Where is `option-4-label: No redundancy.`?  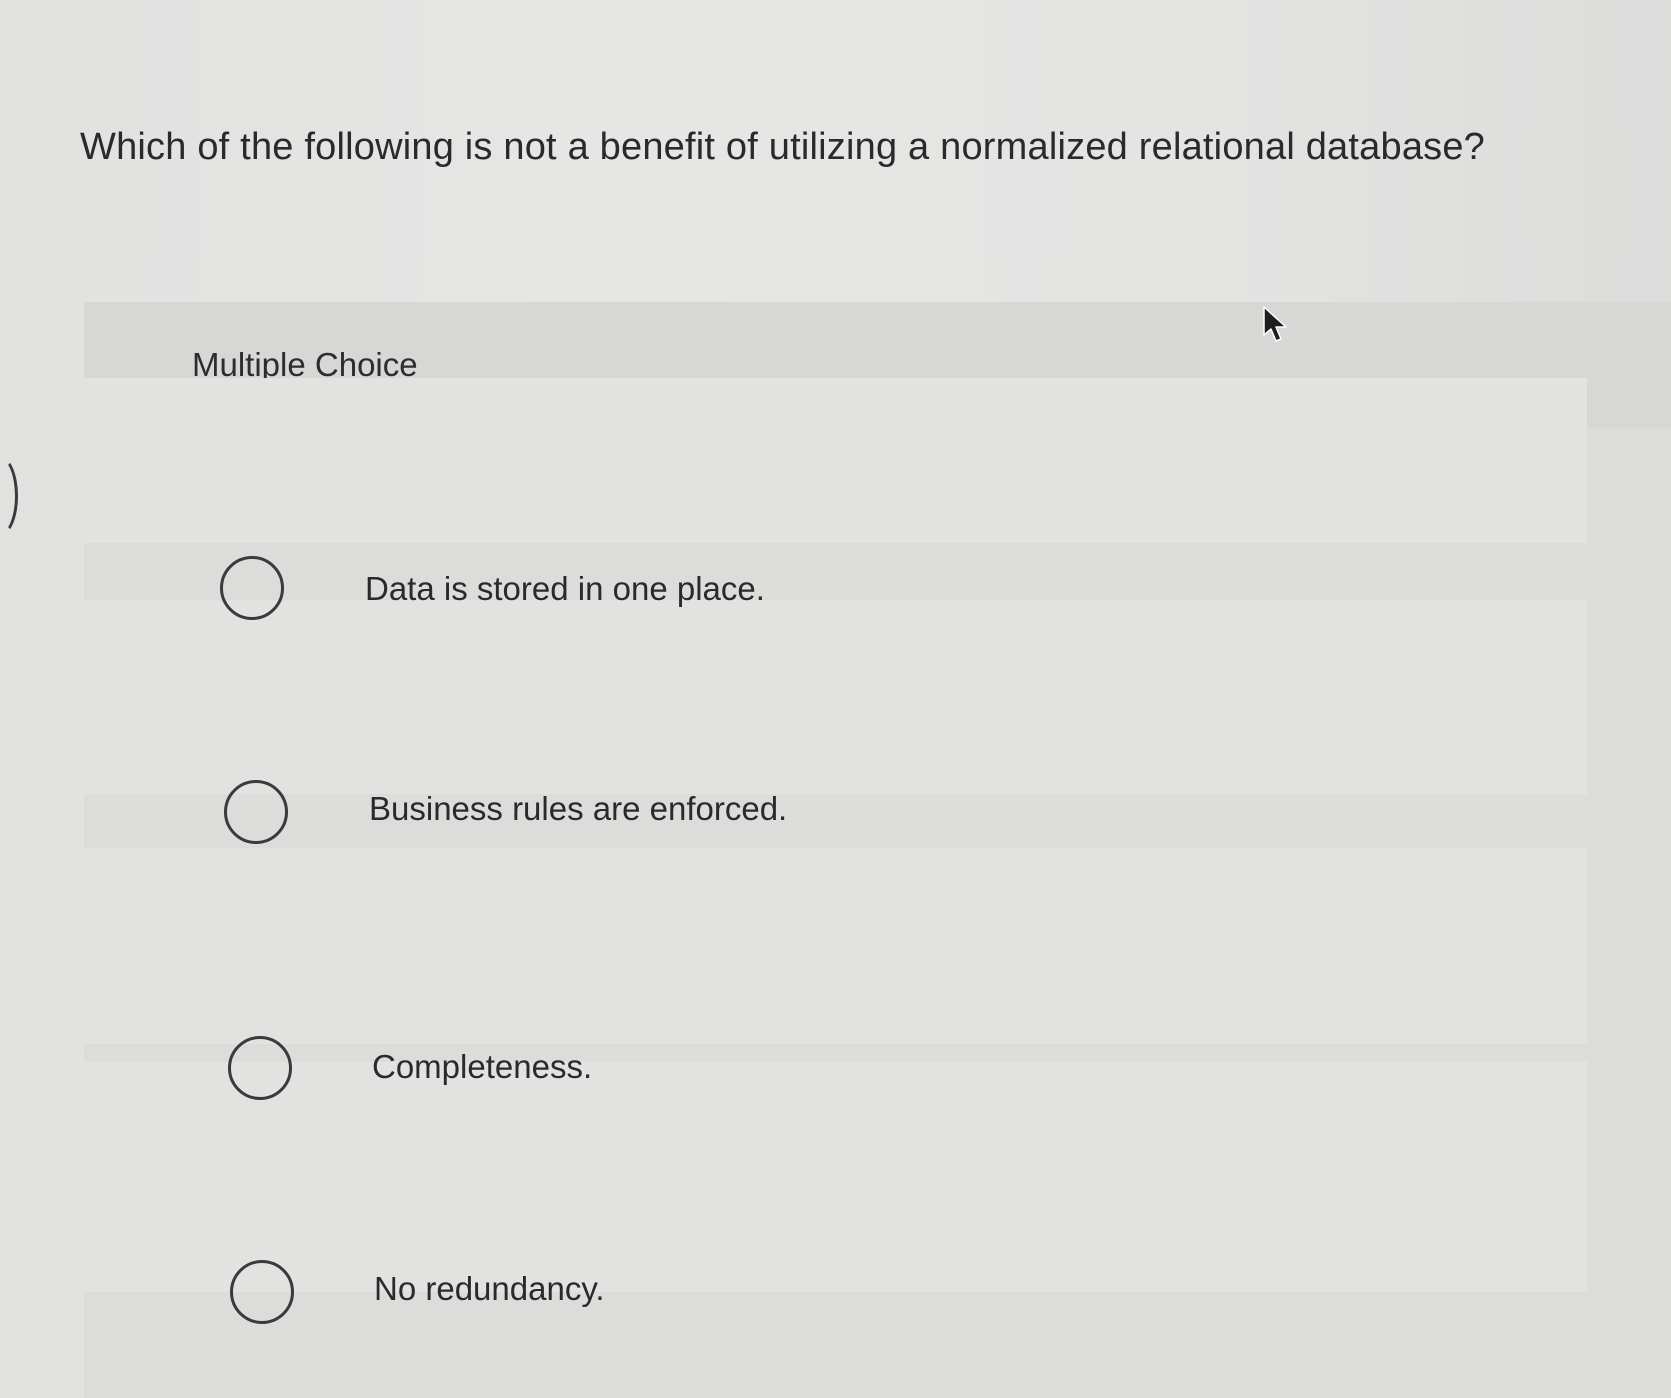
option-4-label: No redundancy. is located at coordinates (489, 1289).